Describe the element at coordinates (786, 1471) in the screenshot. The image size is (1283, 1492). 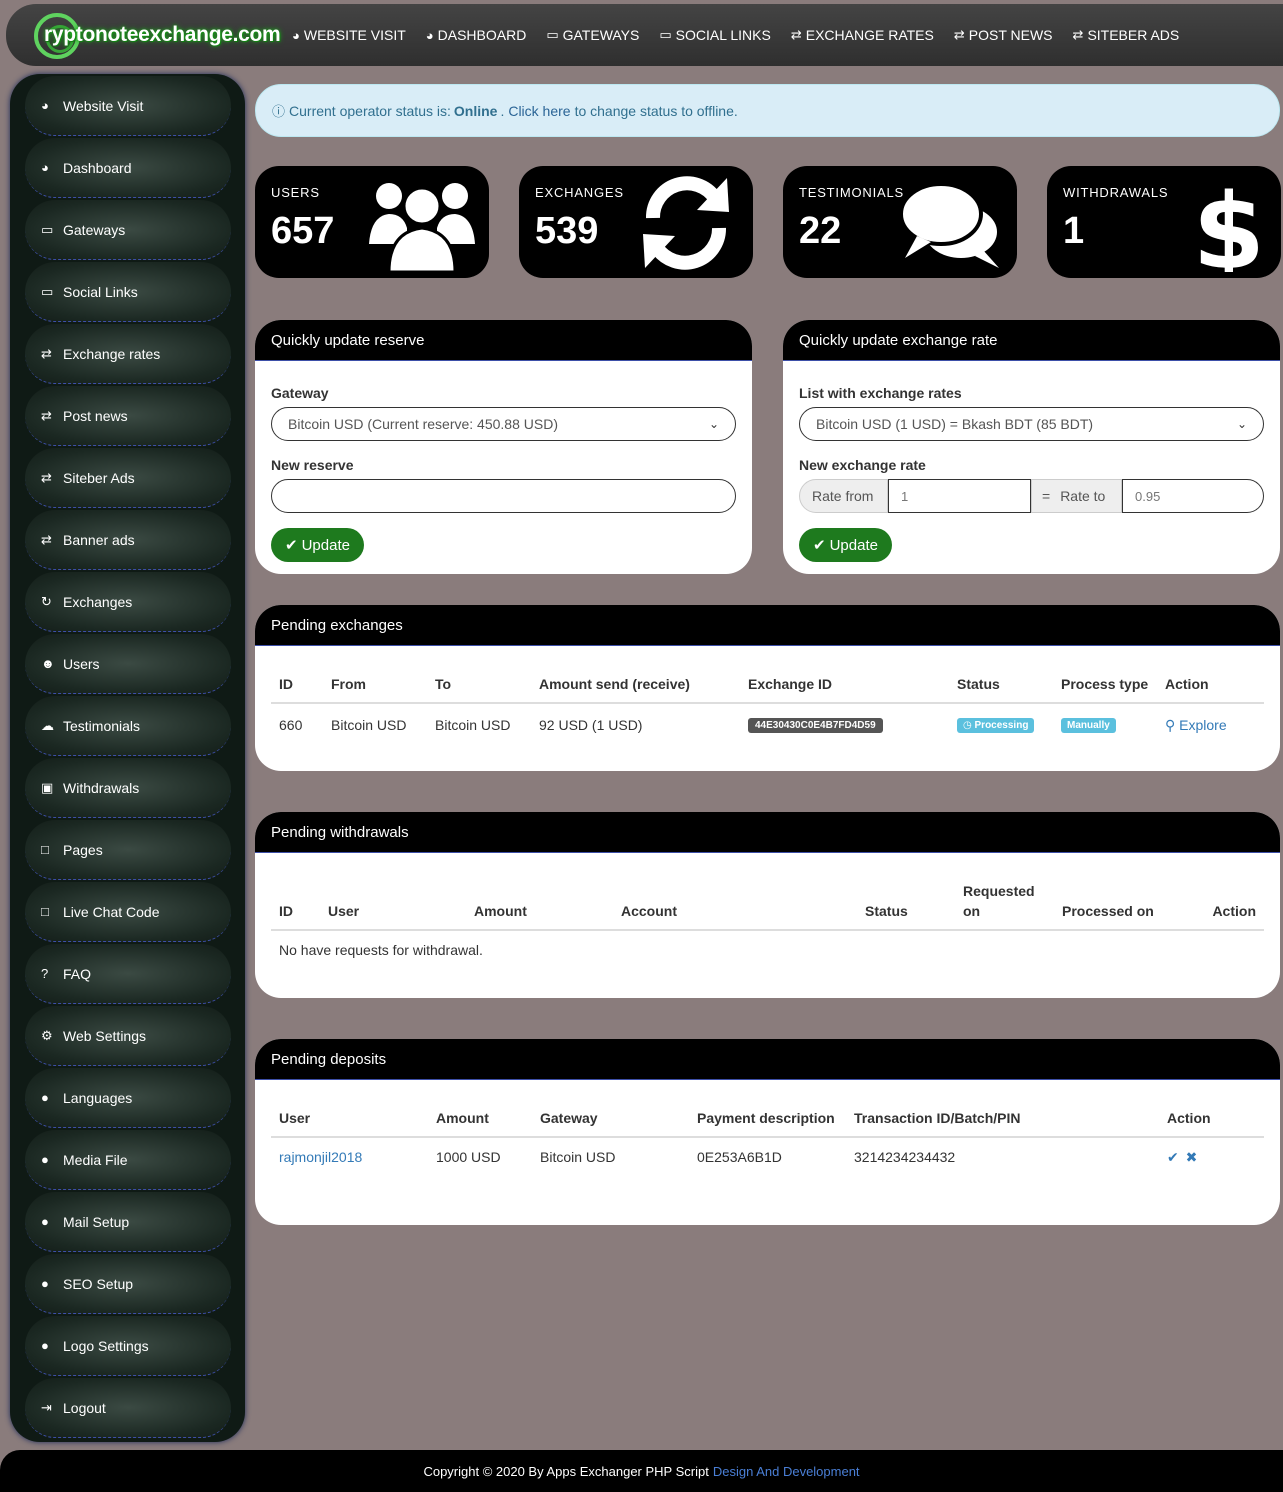
I see `footer-link: Design And Development` at that location.